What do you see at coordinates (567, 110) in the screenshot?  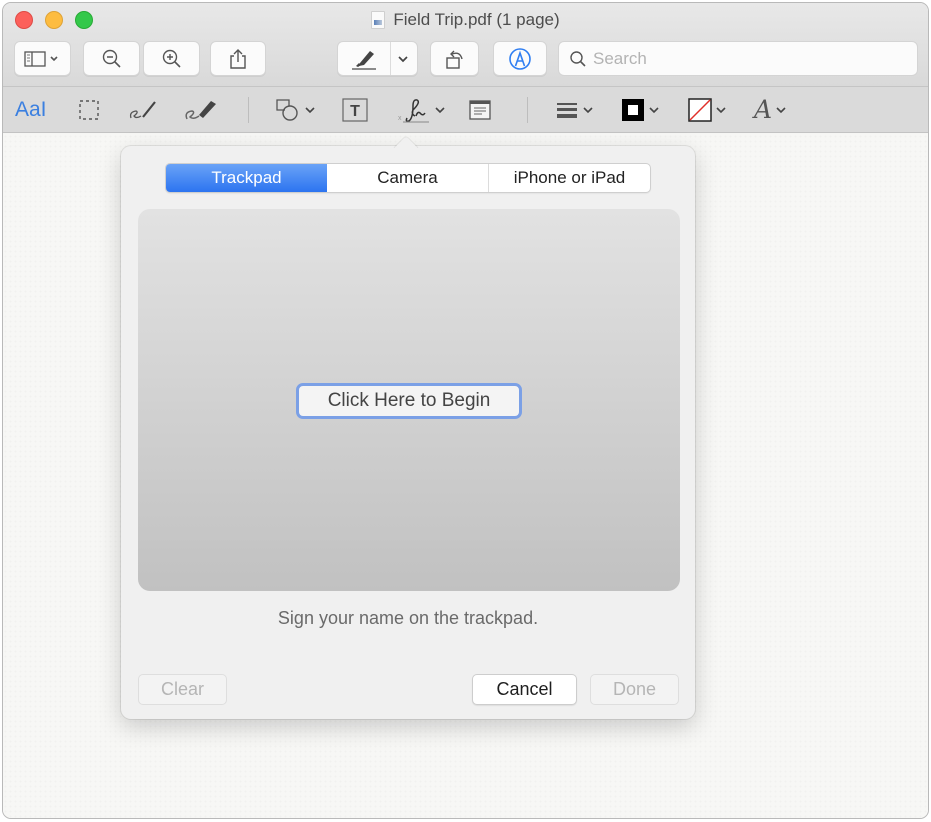 I see `line-weight-icon` at bounding box center [567, 110].